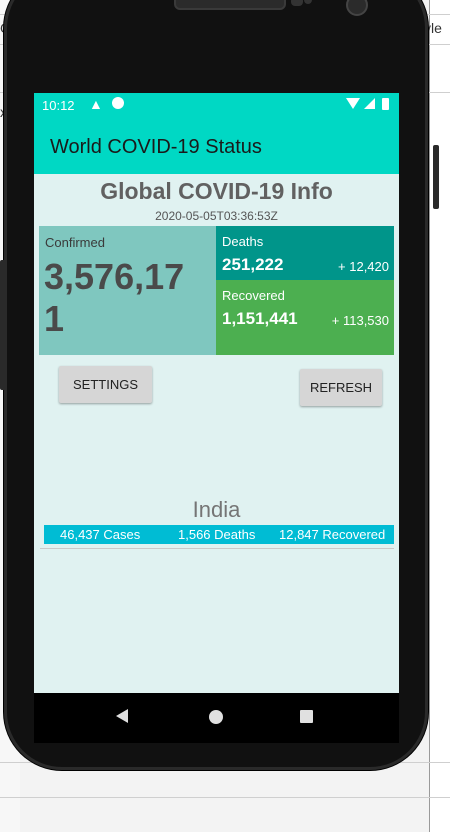  What do you see at coordinates (75, 242) in the screenshot?
I see `confirmed-label: Confirmed` at bounding box center [75, 242].